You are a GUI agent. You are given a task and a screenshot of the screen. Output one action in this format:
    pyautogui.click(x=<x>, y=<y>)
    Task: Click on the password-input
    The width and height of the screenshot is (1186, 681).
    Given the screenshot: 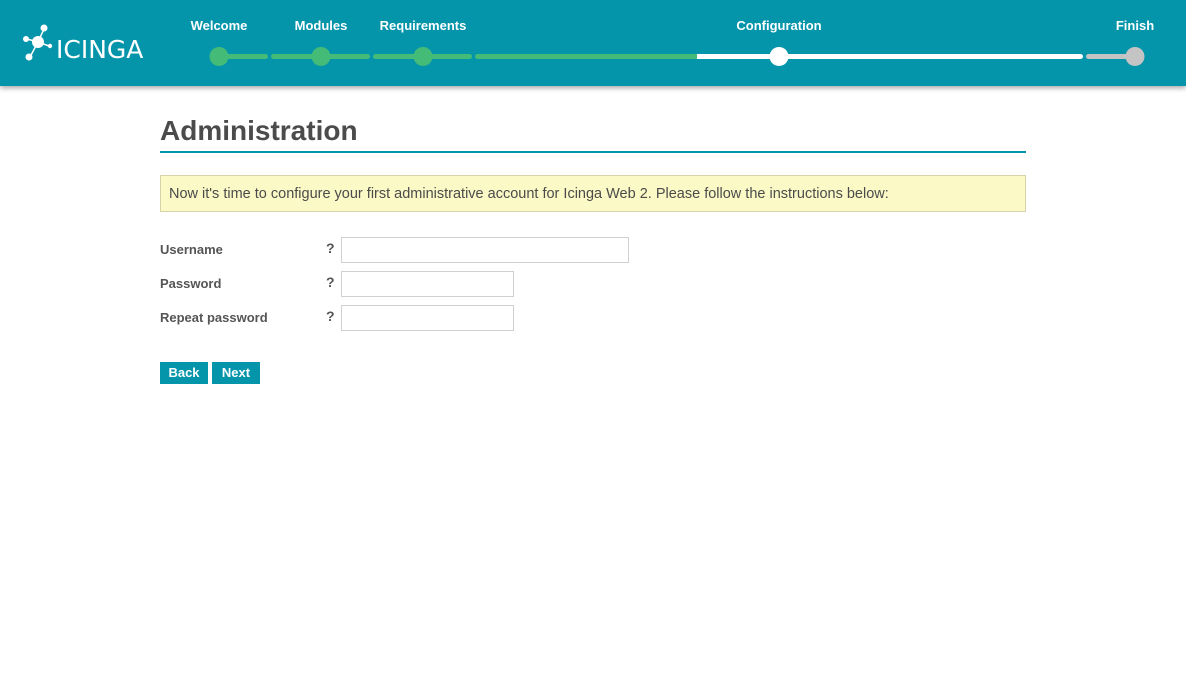 What is the action you would take?
    pyautogui.click(x=427, y=284)
    